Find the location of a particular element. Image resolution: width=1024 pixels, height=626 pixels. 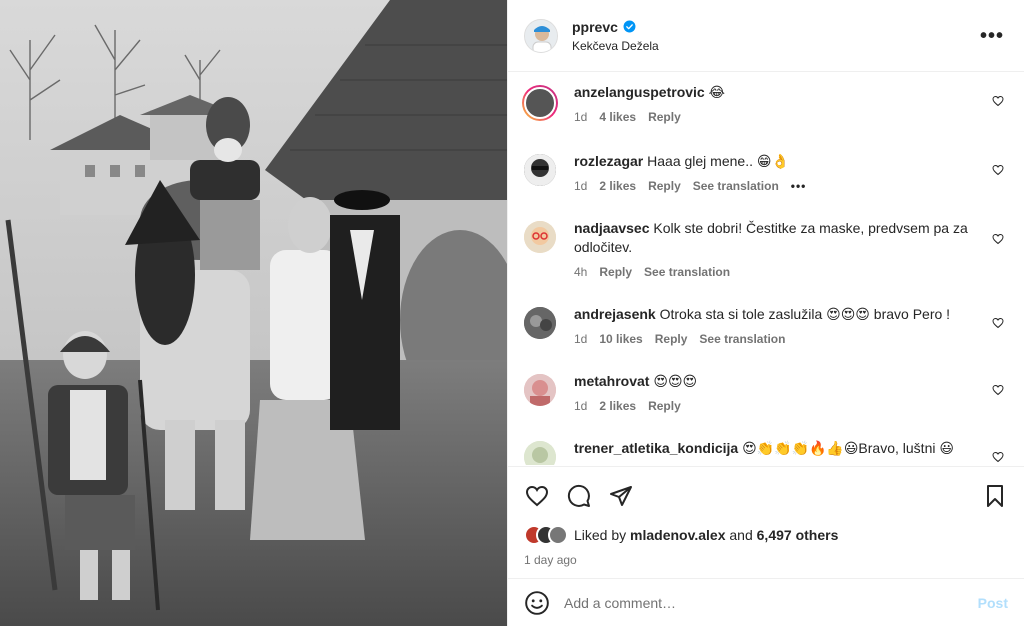

comment-input is located at coordinates (771, 602).